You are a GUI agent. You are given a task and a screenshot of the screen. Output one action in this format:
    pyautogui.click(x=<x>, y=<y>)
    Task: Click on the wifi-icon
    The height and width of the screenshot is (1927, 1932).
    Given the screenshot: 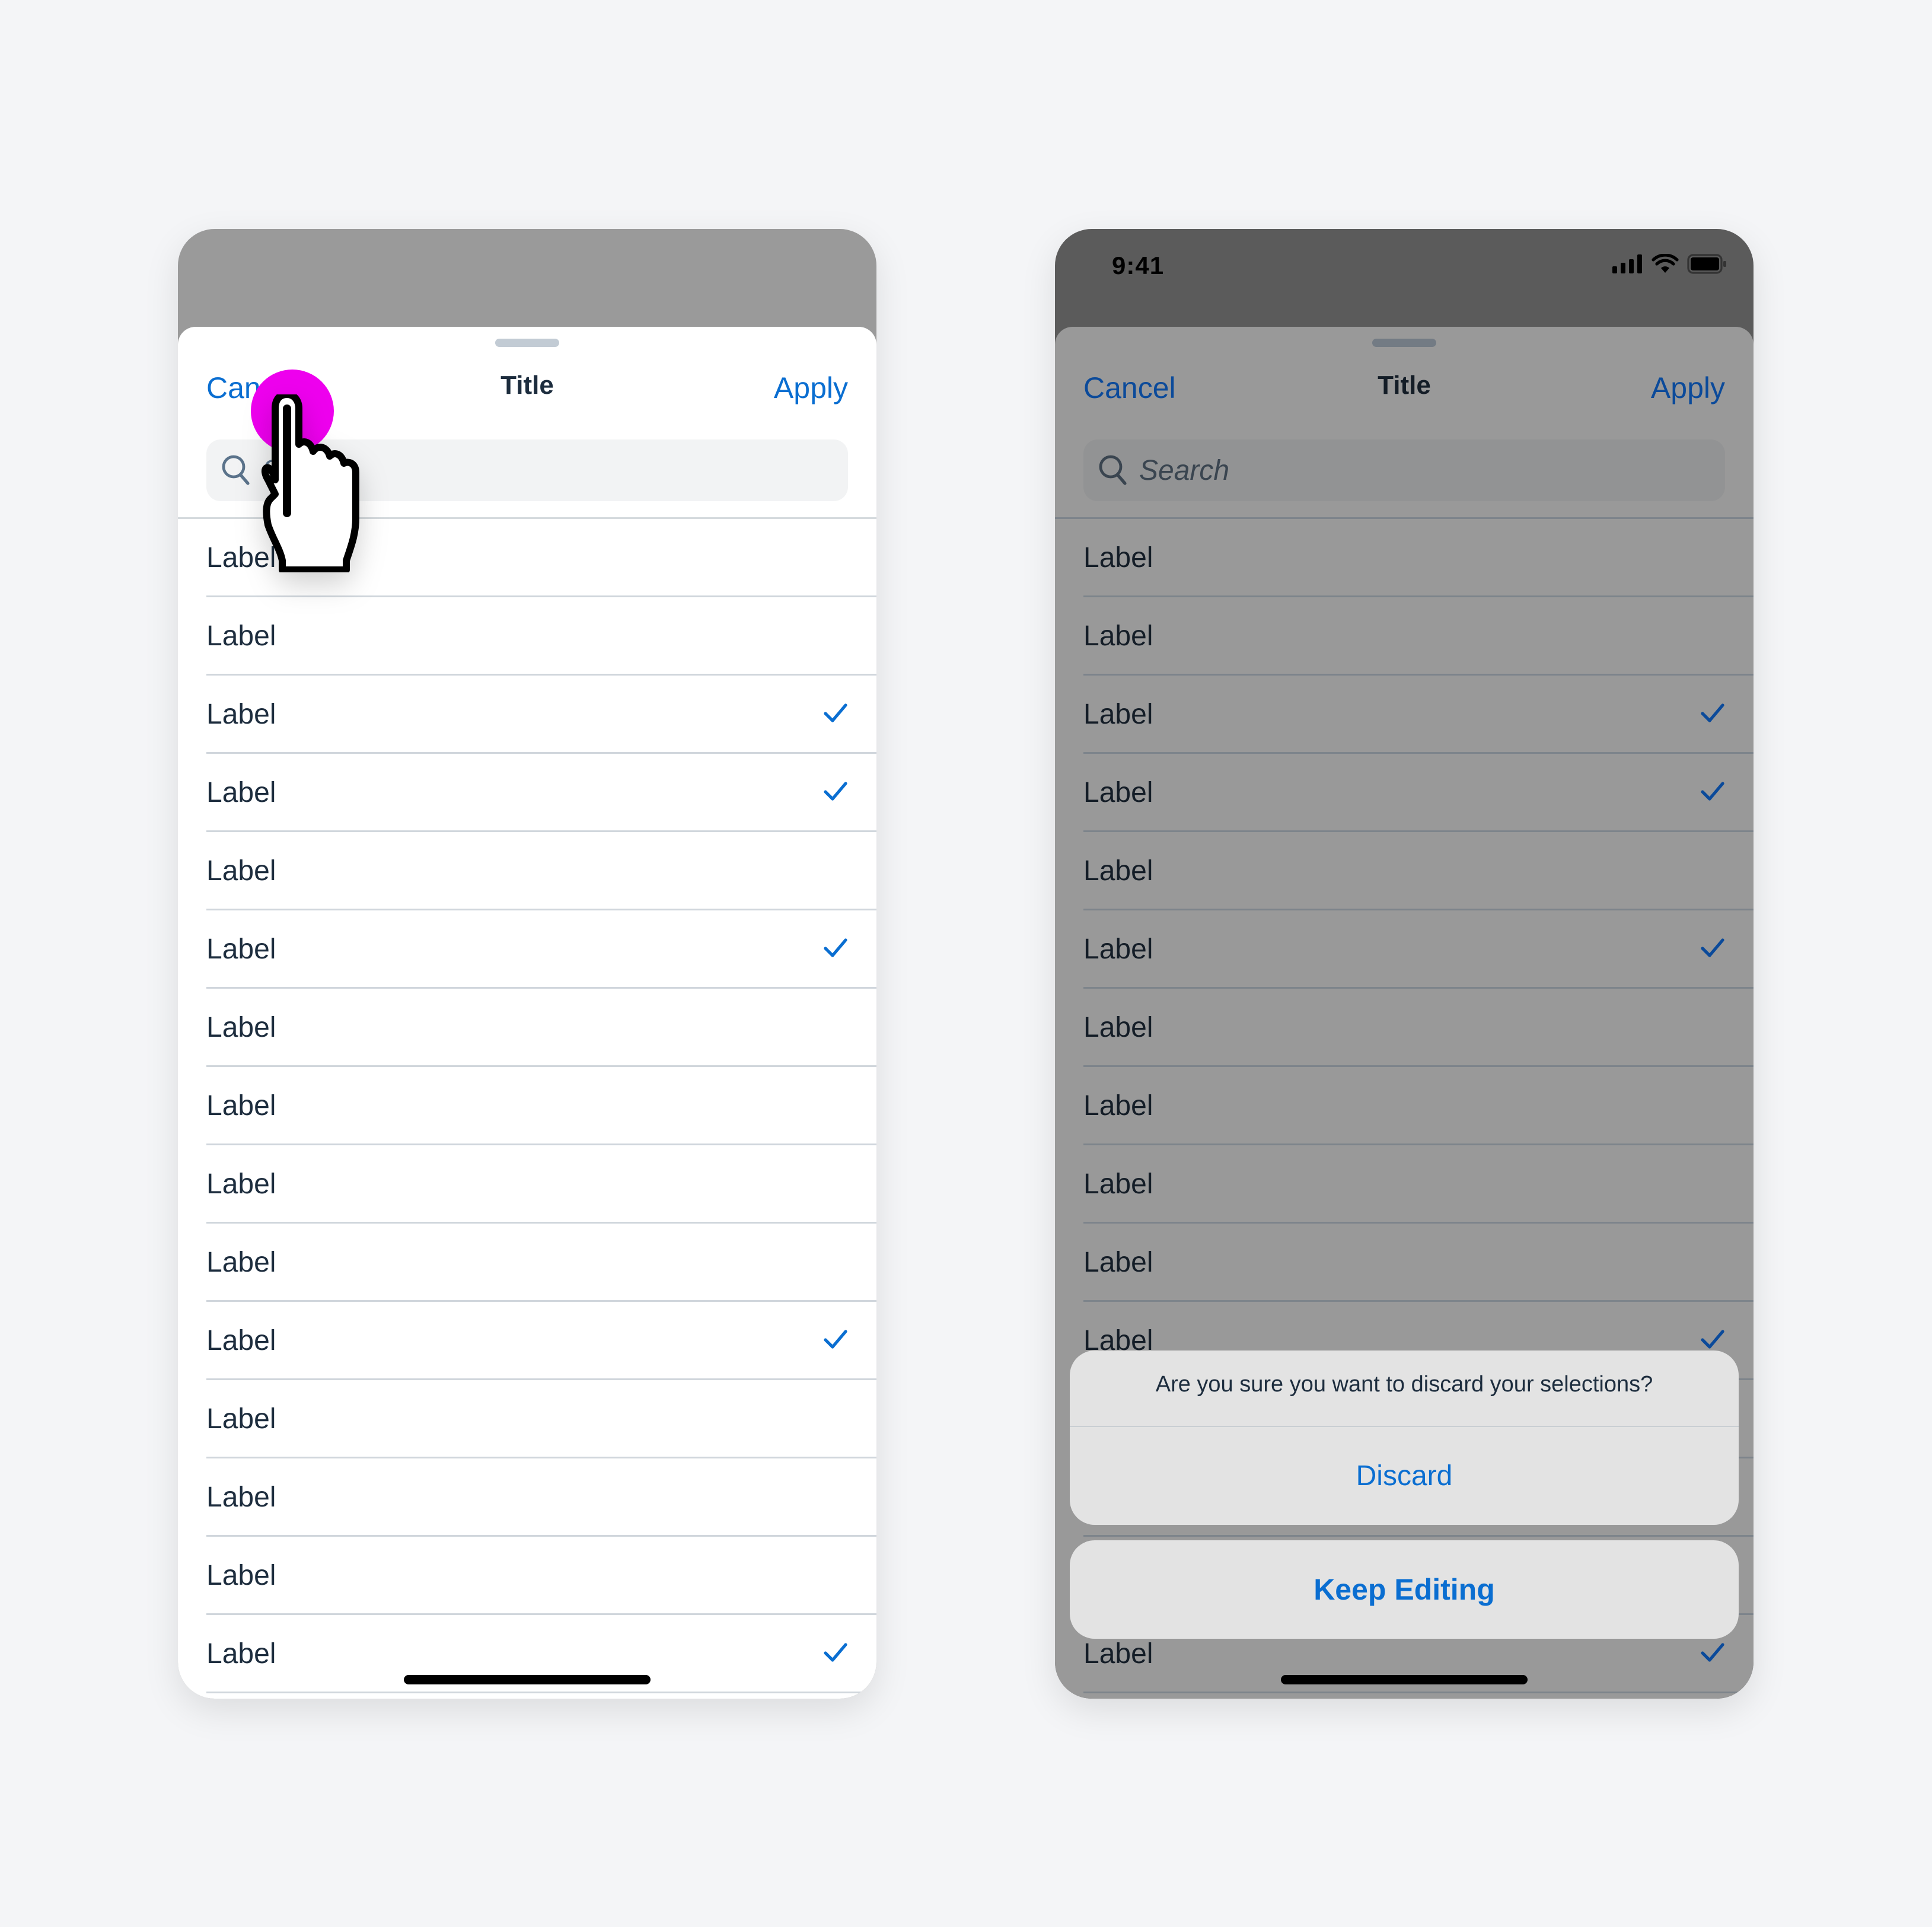 What is the action you would take?
    pyautogui.click(x=1665, y=263)
    